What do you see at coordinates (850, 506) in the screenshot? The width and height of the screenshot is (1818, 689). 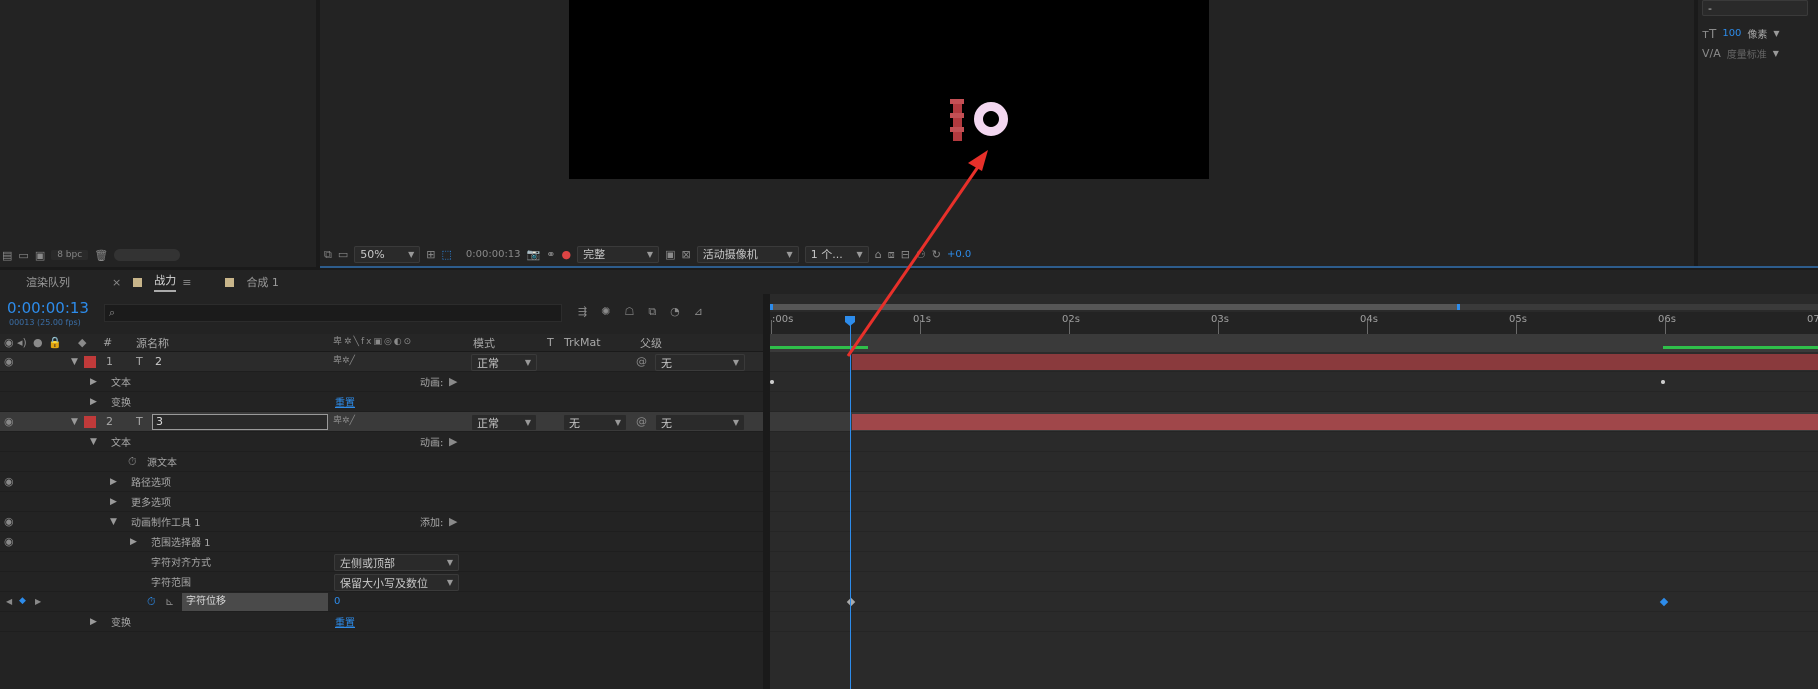 I see `playhead-line` at bounding box center [850, 506].